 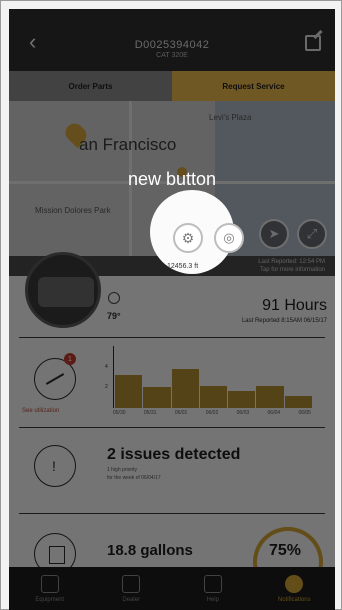 I want to click on fuel-amount: 18.8 gallons, so click(x=150, y=550).